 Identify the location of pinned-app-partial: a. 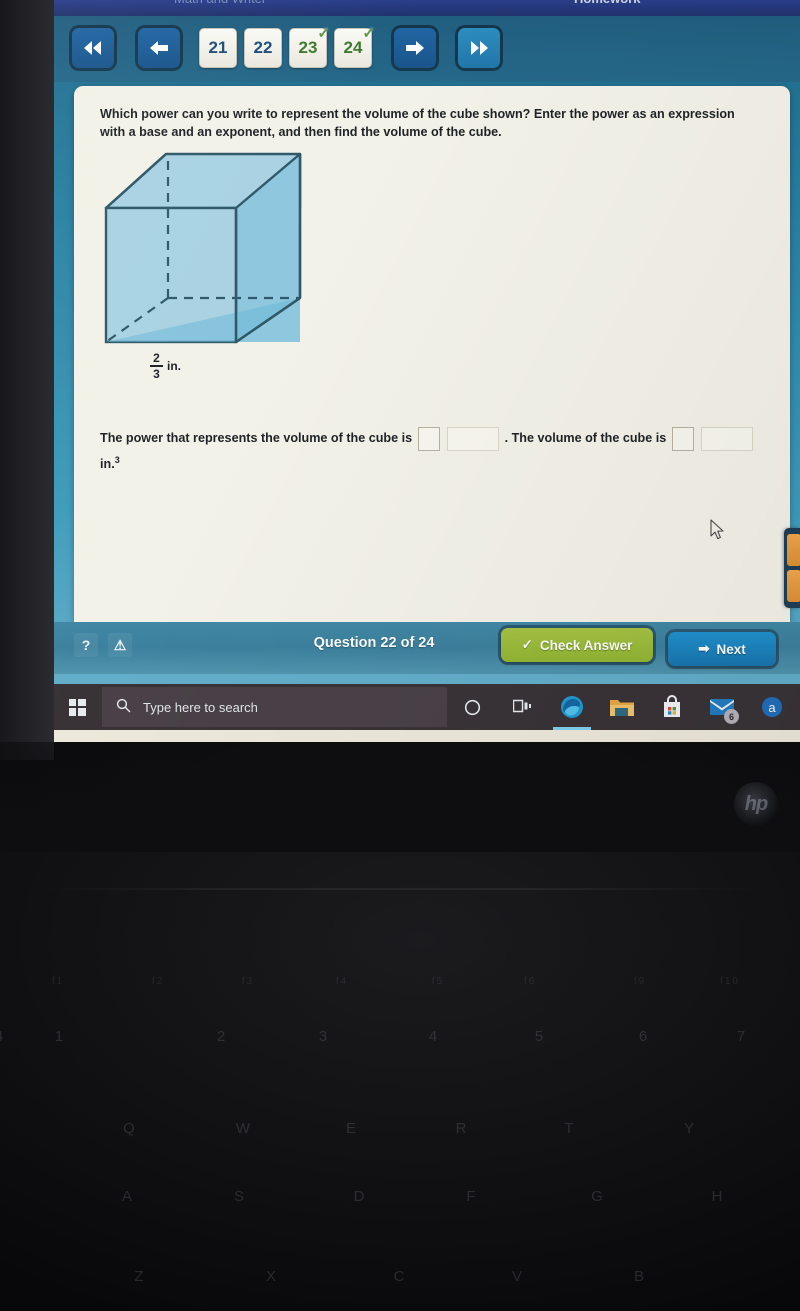
(772, 707).